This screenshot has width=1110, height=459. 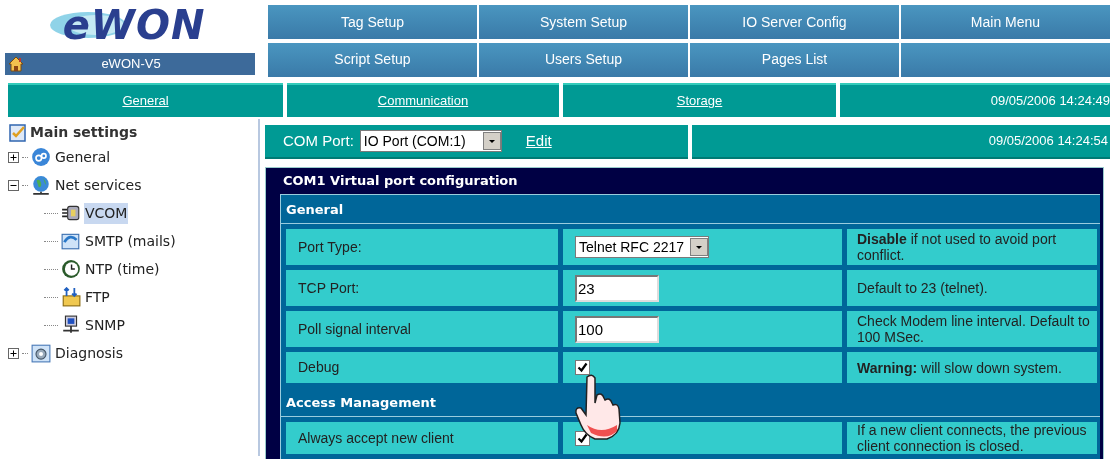 I want to click on timestamp: 09/05/2006 14:24:49, so click(x=1050, y=101).